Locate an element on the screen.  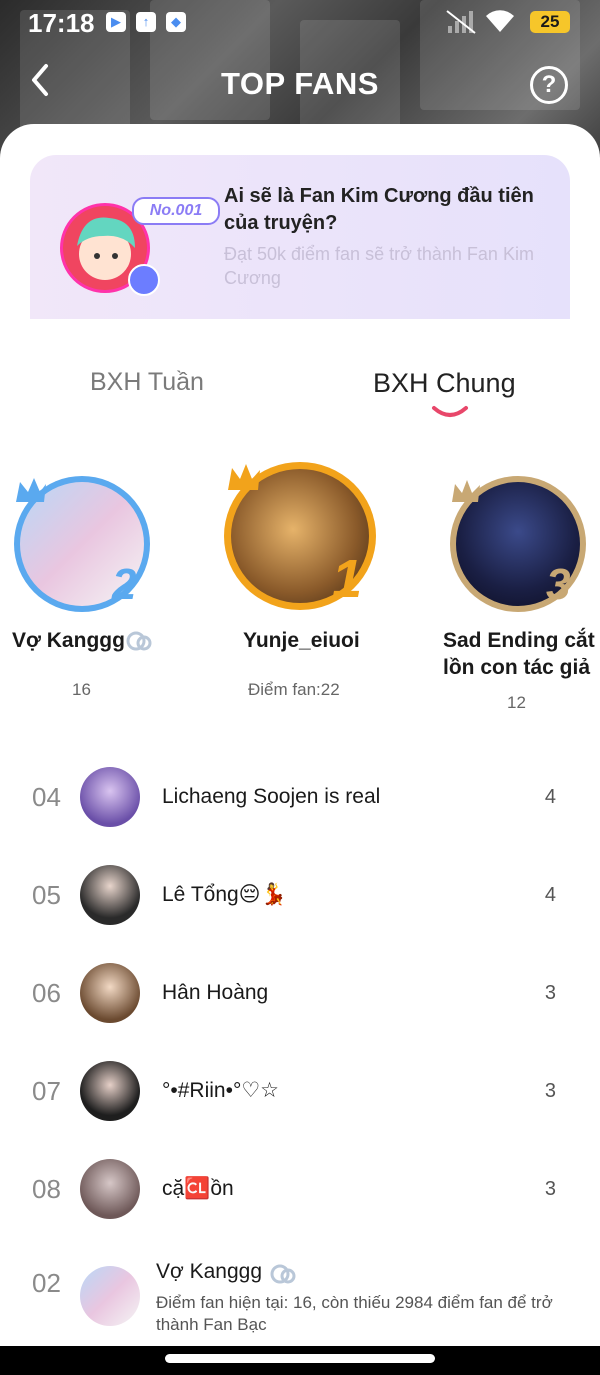
tab-weekly-ranking: BXH Tuần is located at coordinates (147, 382).